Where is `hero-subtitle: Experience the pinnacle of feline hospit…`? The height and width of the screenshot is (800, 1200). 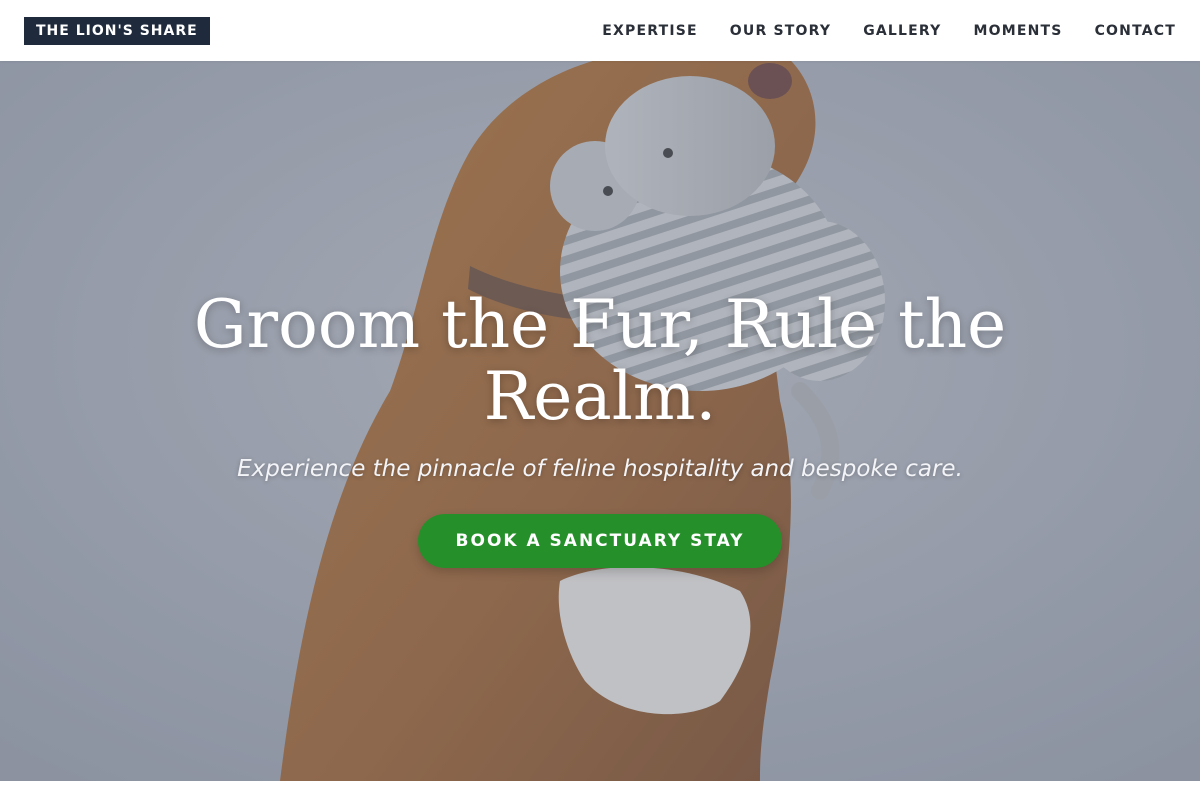
hero-subtitle: Experience the pinnacle of feline hospit… is located at coordinates (600, 469).